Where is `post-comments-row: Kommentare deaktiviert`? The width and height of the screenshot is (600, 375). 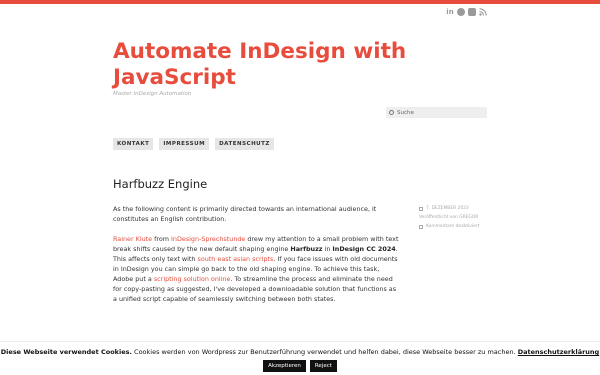 post-comments-row: Kommentare deaktiviert is located at coordinates (459, 226).